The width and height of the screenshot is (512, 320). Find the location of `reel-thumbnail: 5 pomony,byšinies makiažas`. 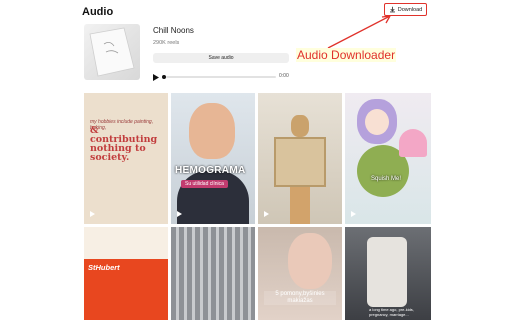

reel-thumbnail: 5 pomony,byšinies makiažas is located at coordinates (300, 273).